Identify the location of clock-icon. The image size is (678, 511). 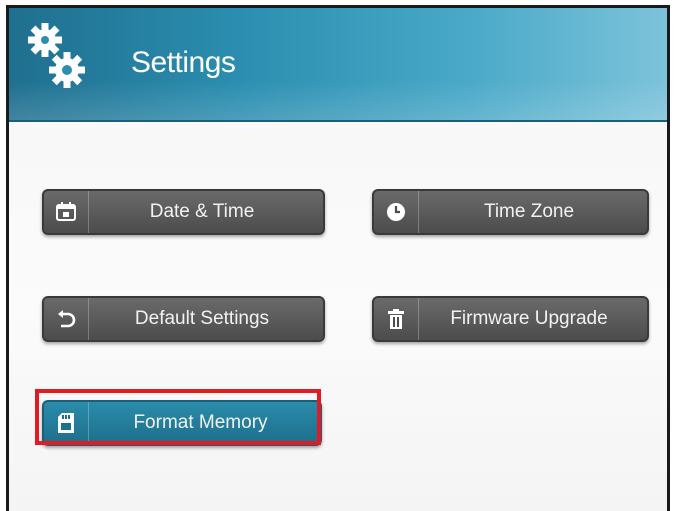
(396, 212).